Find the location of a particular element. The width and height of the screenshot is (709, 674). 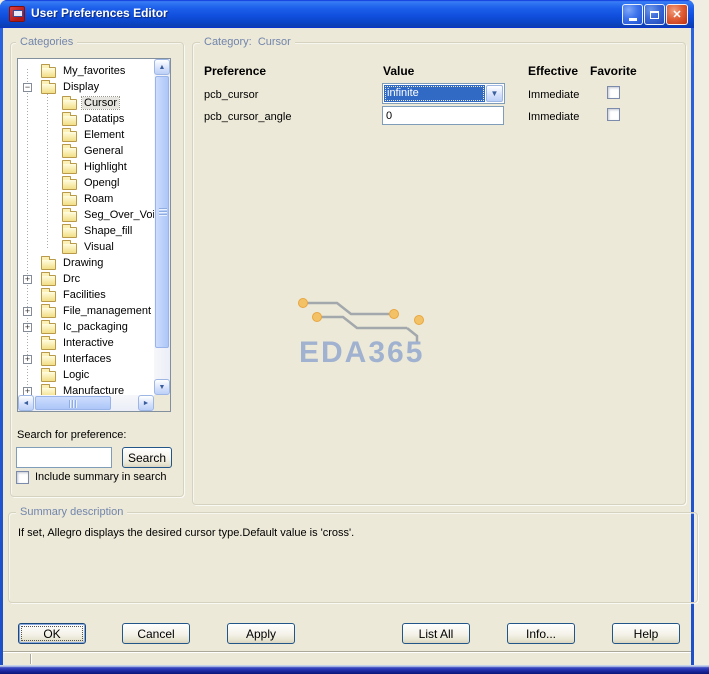

categories-group-label: Categories is located at coordinates (47, 42).